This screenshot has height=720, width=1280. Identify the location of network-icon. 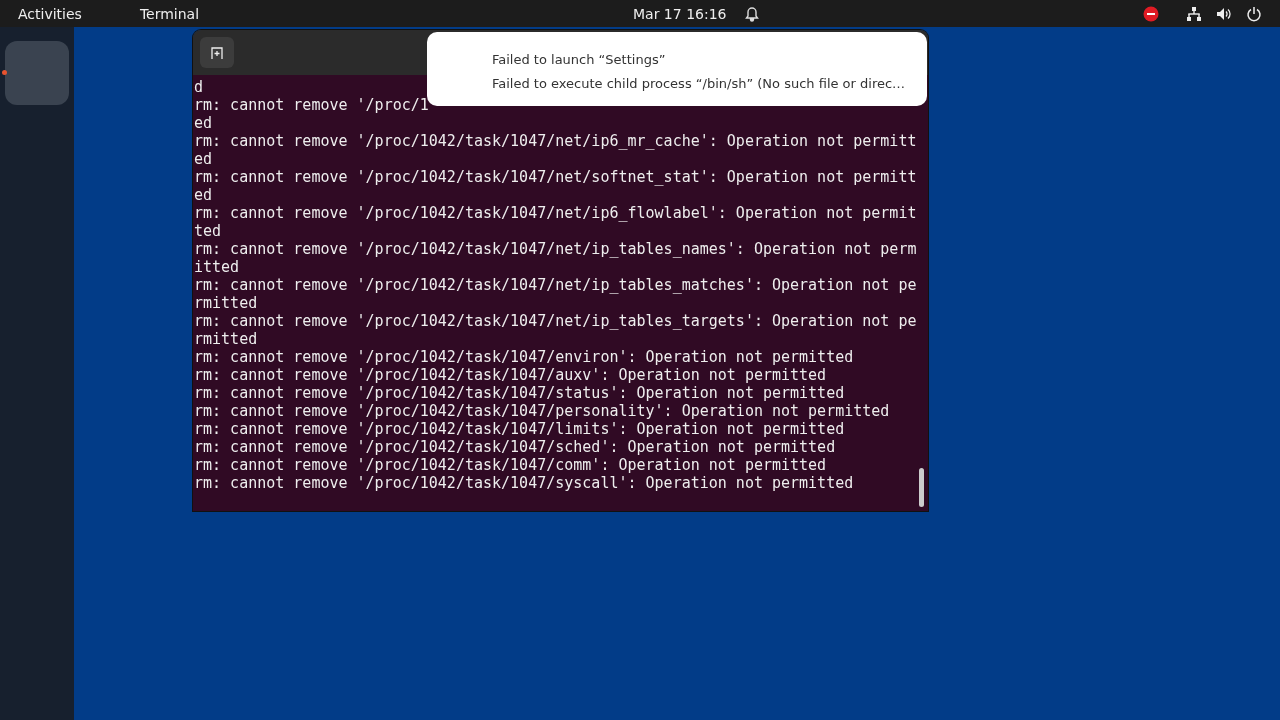
(1194, 13).